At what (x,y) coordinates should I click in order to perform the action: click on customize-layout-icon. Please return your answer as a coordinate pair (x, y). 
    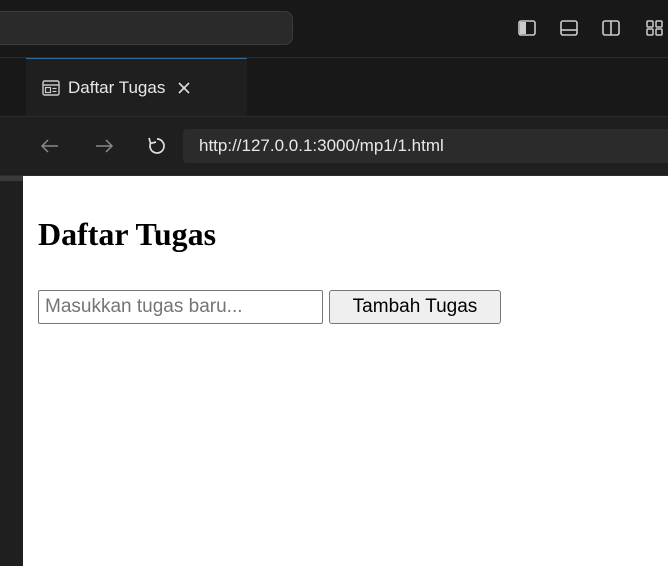
    Looking at the image, I should click on (655, 28).